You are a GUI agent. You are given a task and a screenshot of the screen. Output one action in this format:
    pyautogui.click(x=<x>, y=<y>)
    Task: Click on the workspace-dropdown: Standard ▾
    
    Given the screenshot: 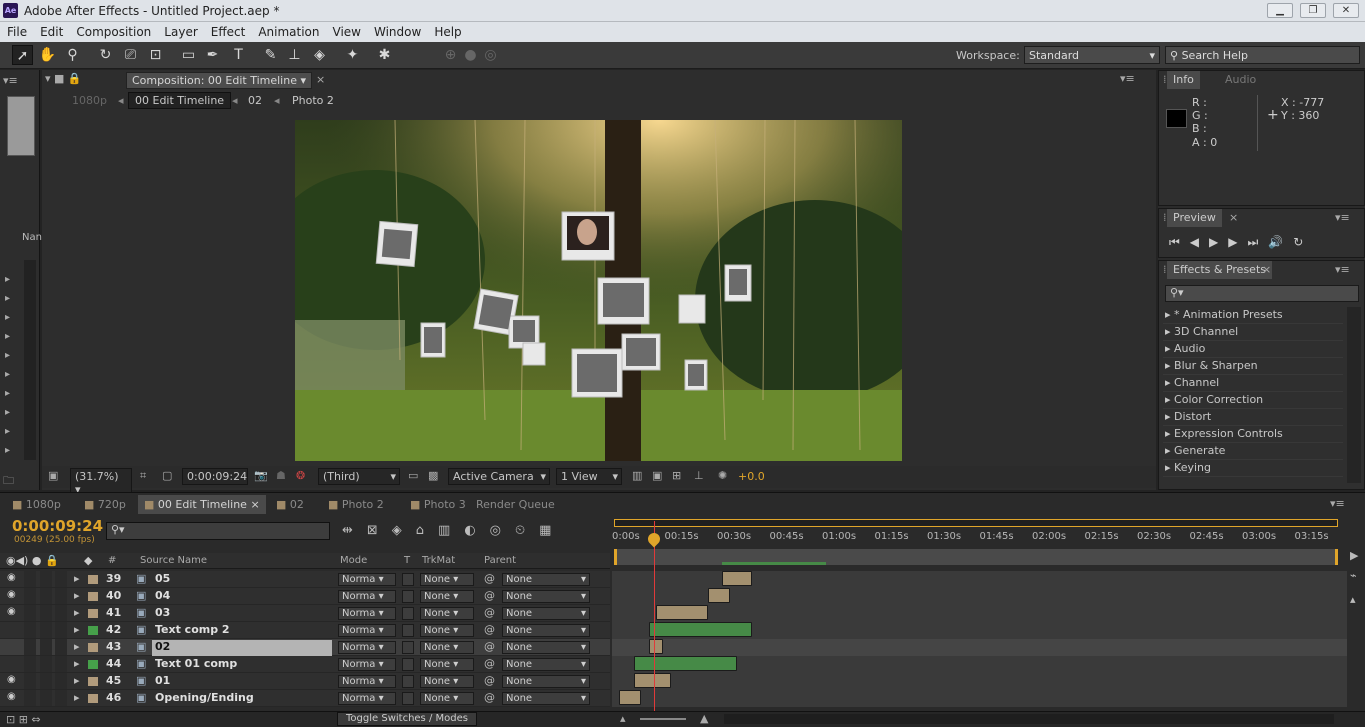 What is the action you would take?
    pyautogui.click(x=1092, y=55)
    